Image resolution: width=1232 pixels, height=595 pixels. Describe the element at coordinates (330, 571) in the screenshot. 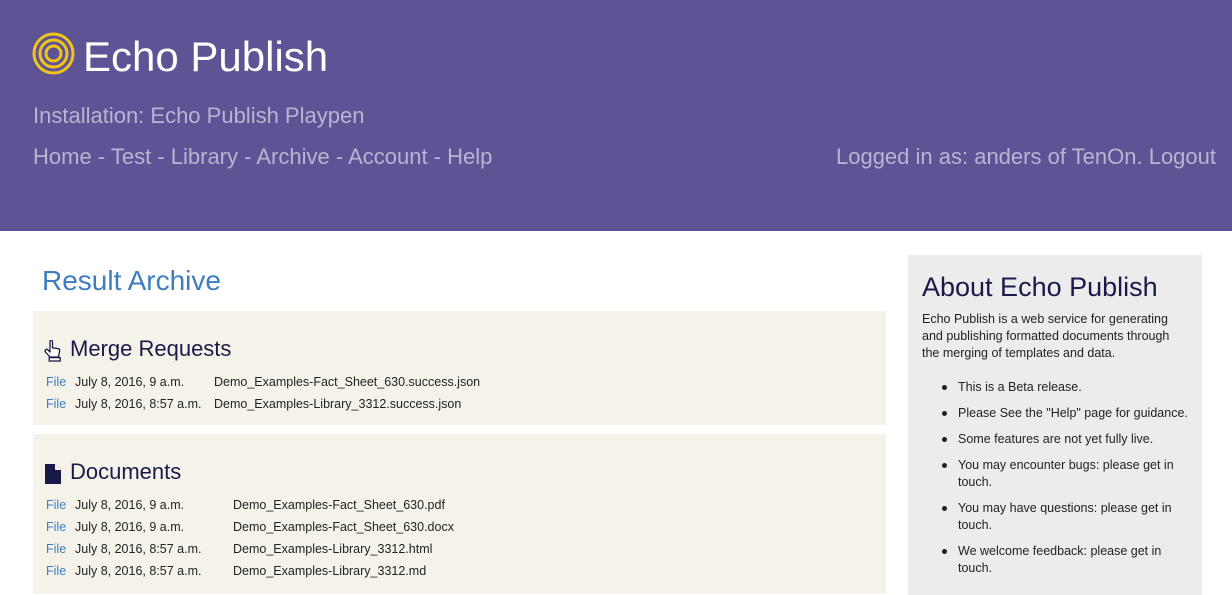

I see `item-filename: Demo_Examples-Library_3312.md` at that location.